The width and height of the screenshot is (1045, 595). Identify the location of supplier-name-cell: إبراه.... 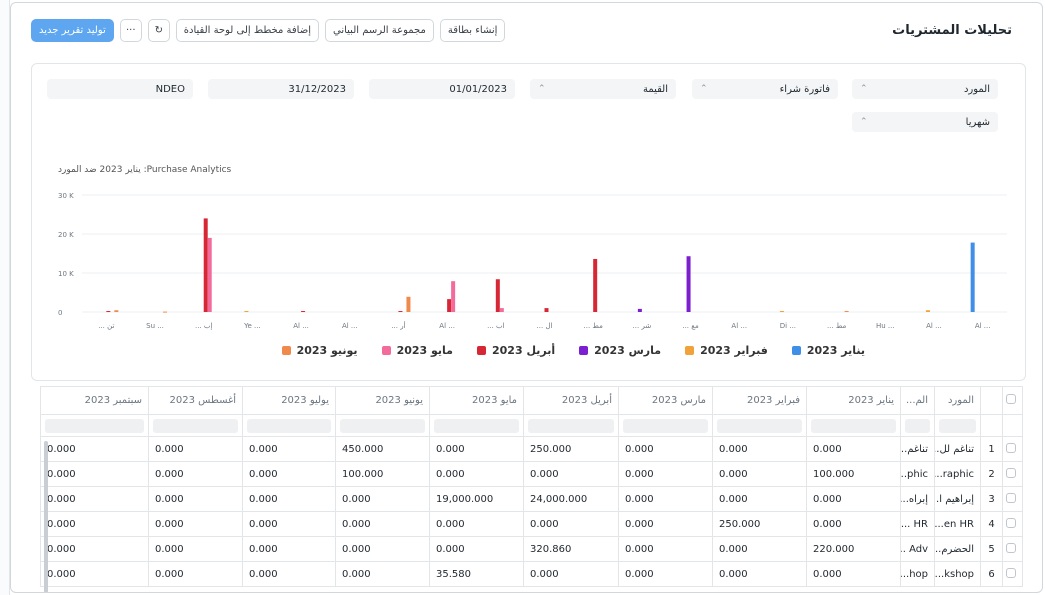
(917, 499).